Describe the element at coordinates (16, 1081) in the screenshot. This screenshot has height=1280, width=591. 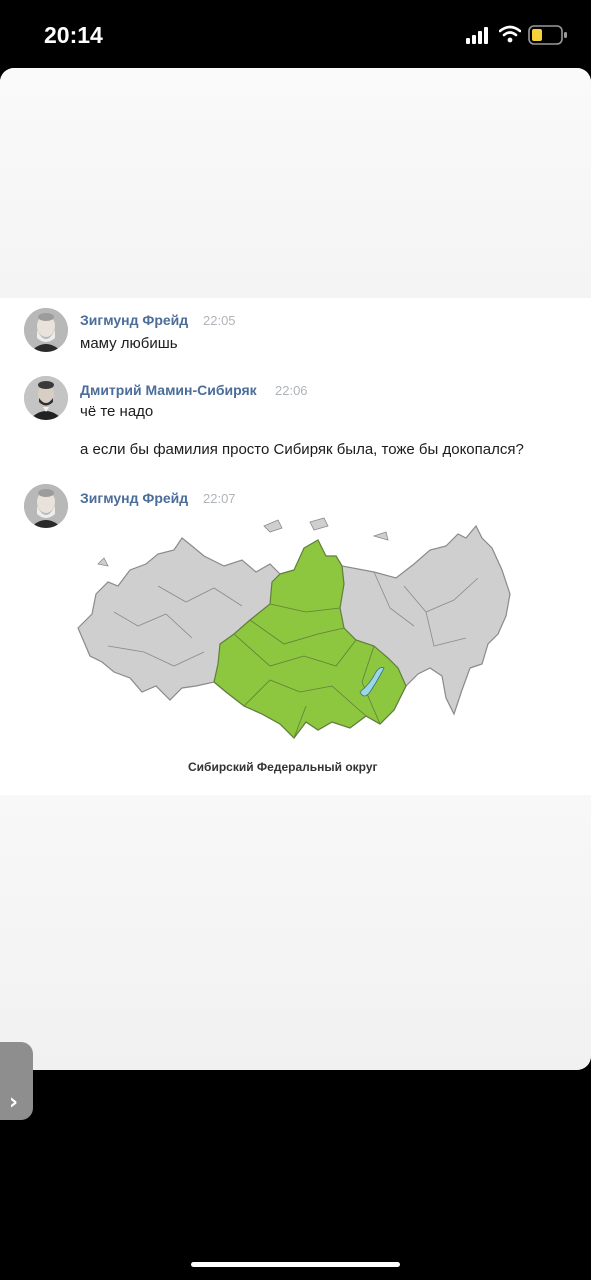
I see `side-collapse-tab: ›` at that location.